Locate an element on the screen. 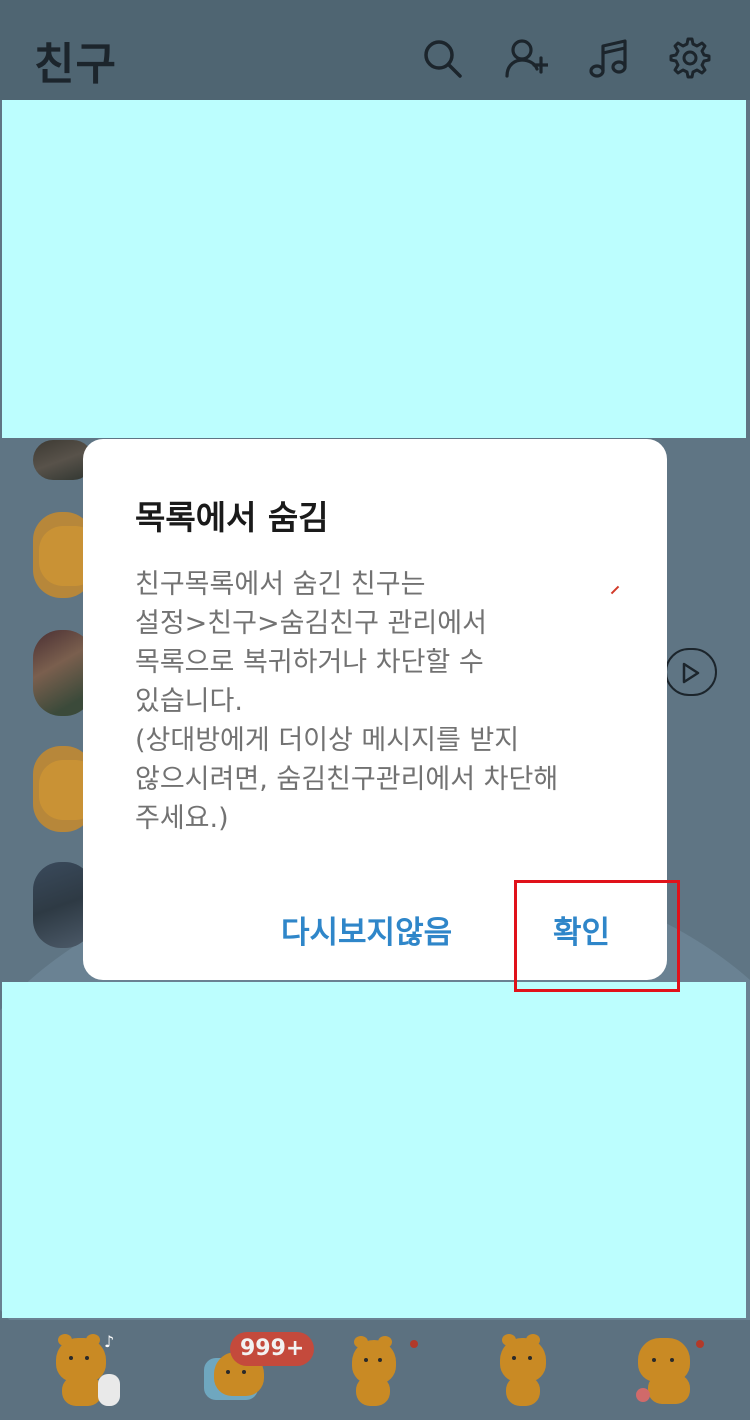  yarn-ball-icon is located at coordinates (643, 1395).